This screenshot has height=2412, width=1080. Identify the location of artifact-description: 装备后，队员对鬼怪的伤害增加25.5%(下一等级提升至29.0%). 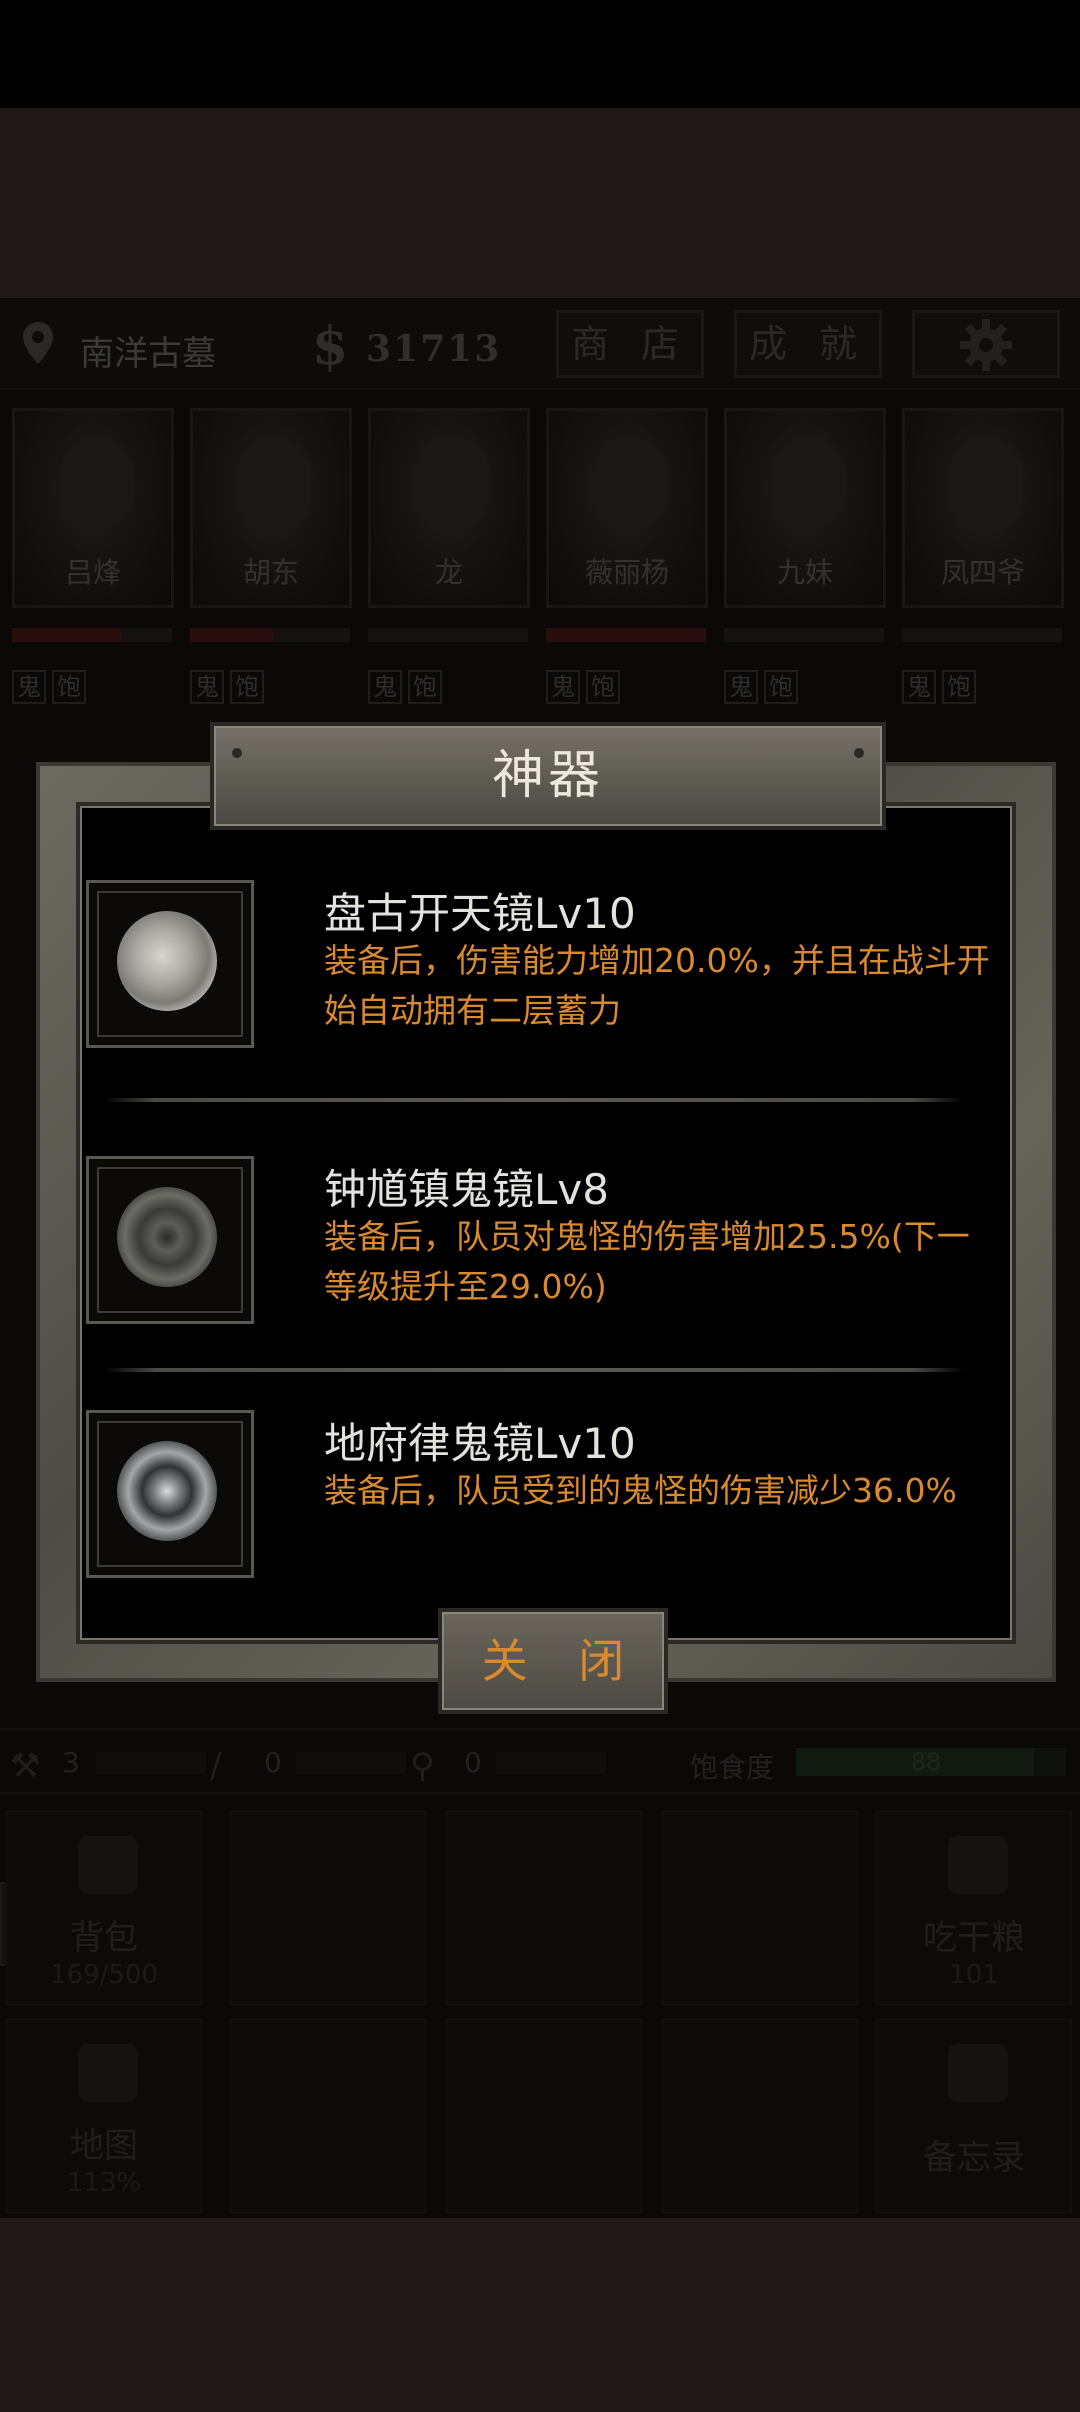
(647, 1261).